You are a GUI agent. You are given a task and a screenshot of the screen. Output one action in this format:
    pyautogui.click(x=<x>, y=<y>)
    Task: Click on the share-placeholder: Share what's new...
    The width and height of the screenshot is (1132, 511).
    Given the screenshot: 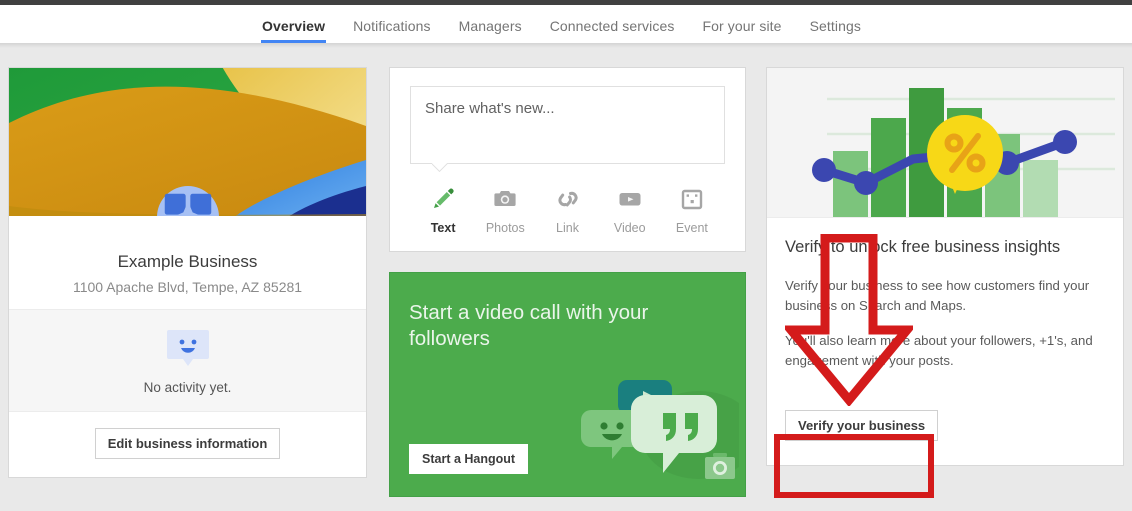 What is the action you would take?
    pyautogui.click(x=490, y=108)
    